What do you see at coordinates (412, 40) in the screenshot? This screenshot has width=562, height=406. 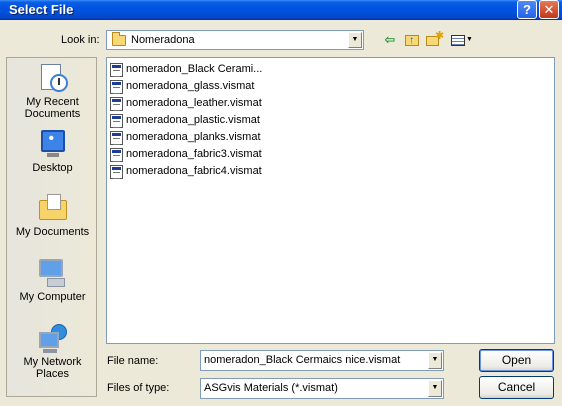 I see `up-folder-icon: ↑` at bounding box center [412, 40].